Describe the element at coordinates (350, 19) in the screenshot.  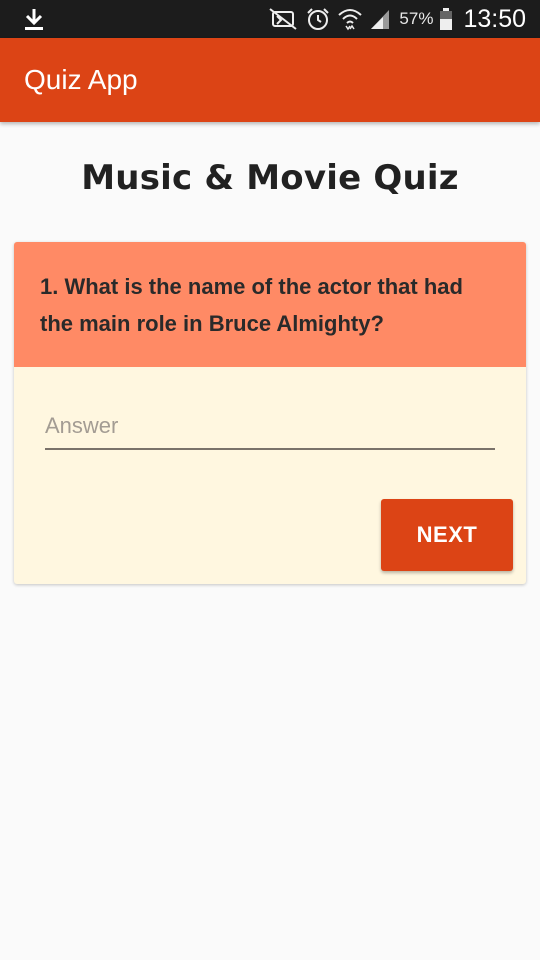
I see `wifi-icon` at that location.